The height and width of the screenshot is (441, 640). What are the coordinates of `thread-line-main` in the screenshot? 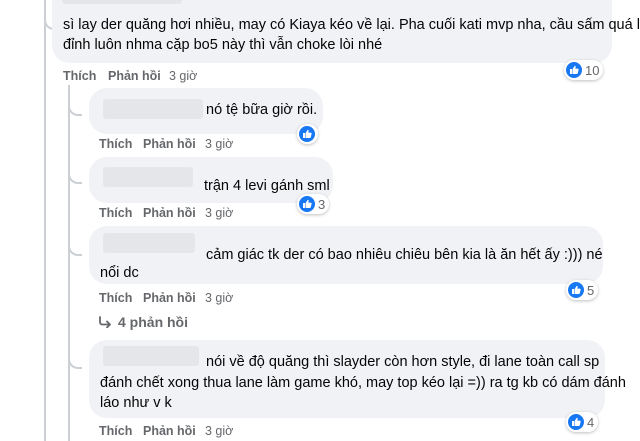 It's located at (45, 220).